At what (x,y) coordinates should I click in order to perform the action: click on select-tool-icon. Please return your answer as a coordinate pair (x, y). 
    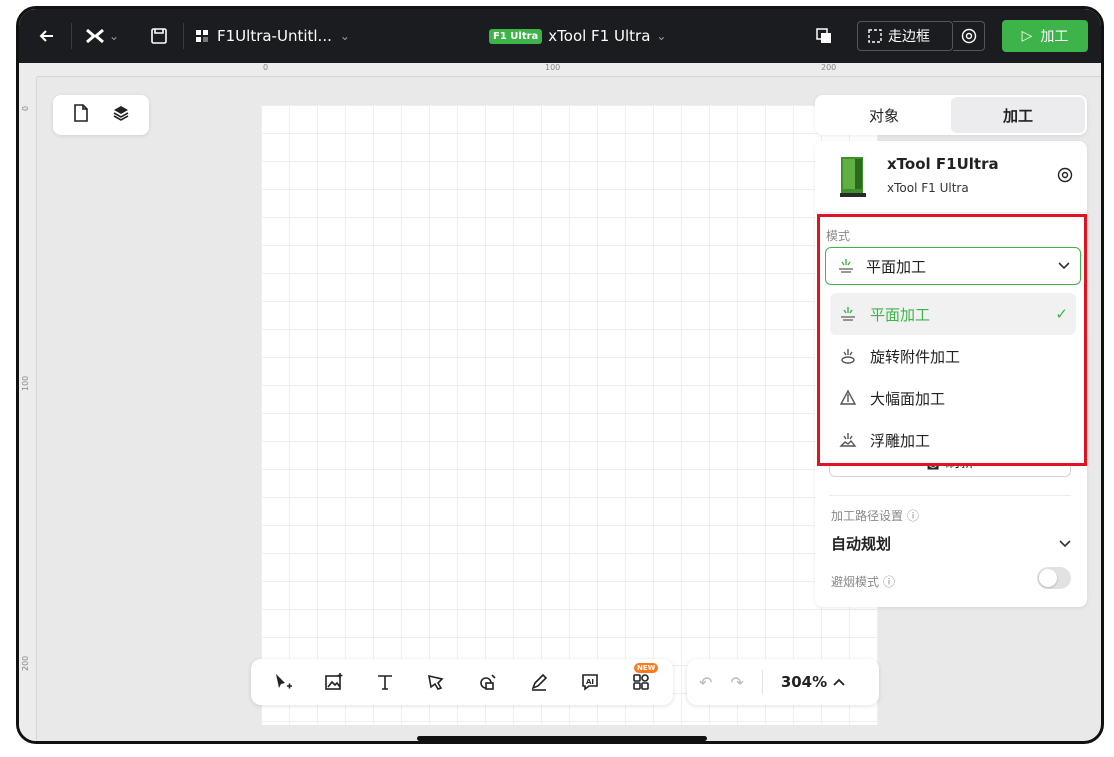
    Looking at the image, I should click on (283, 682).